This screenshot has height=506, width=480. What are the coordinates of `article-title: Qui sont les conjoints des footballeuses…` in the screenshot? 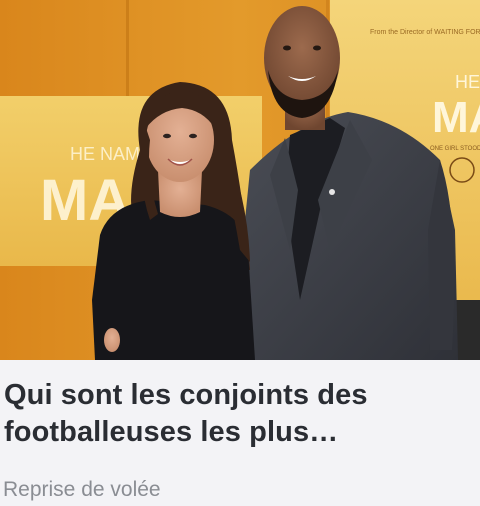 It's located at (239, 414).